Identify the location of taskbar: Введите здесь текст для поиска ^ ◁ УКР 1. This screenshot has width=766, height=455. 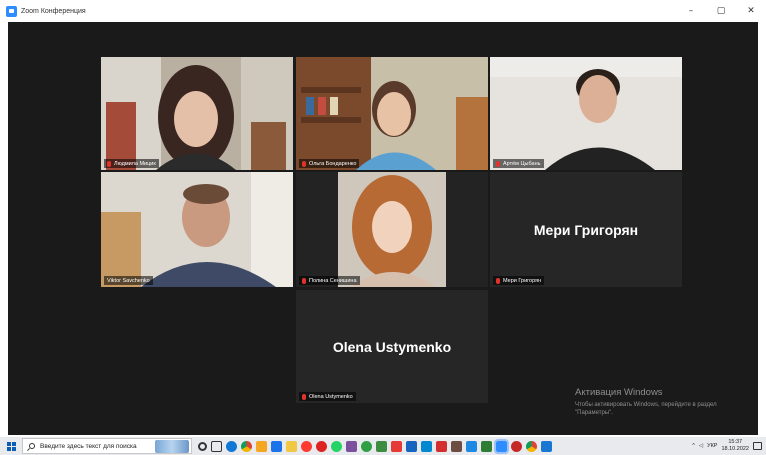
(383, 446).